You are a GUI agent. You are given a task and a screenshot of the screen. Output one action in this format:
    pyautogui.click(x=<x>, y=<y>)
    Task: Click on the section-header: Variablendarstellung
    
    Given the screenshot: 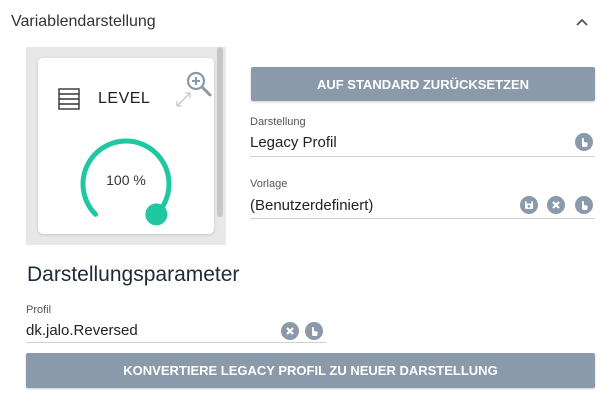 What is the action you would take?
    pyautogui.click(x=308, y=22)
    